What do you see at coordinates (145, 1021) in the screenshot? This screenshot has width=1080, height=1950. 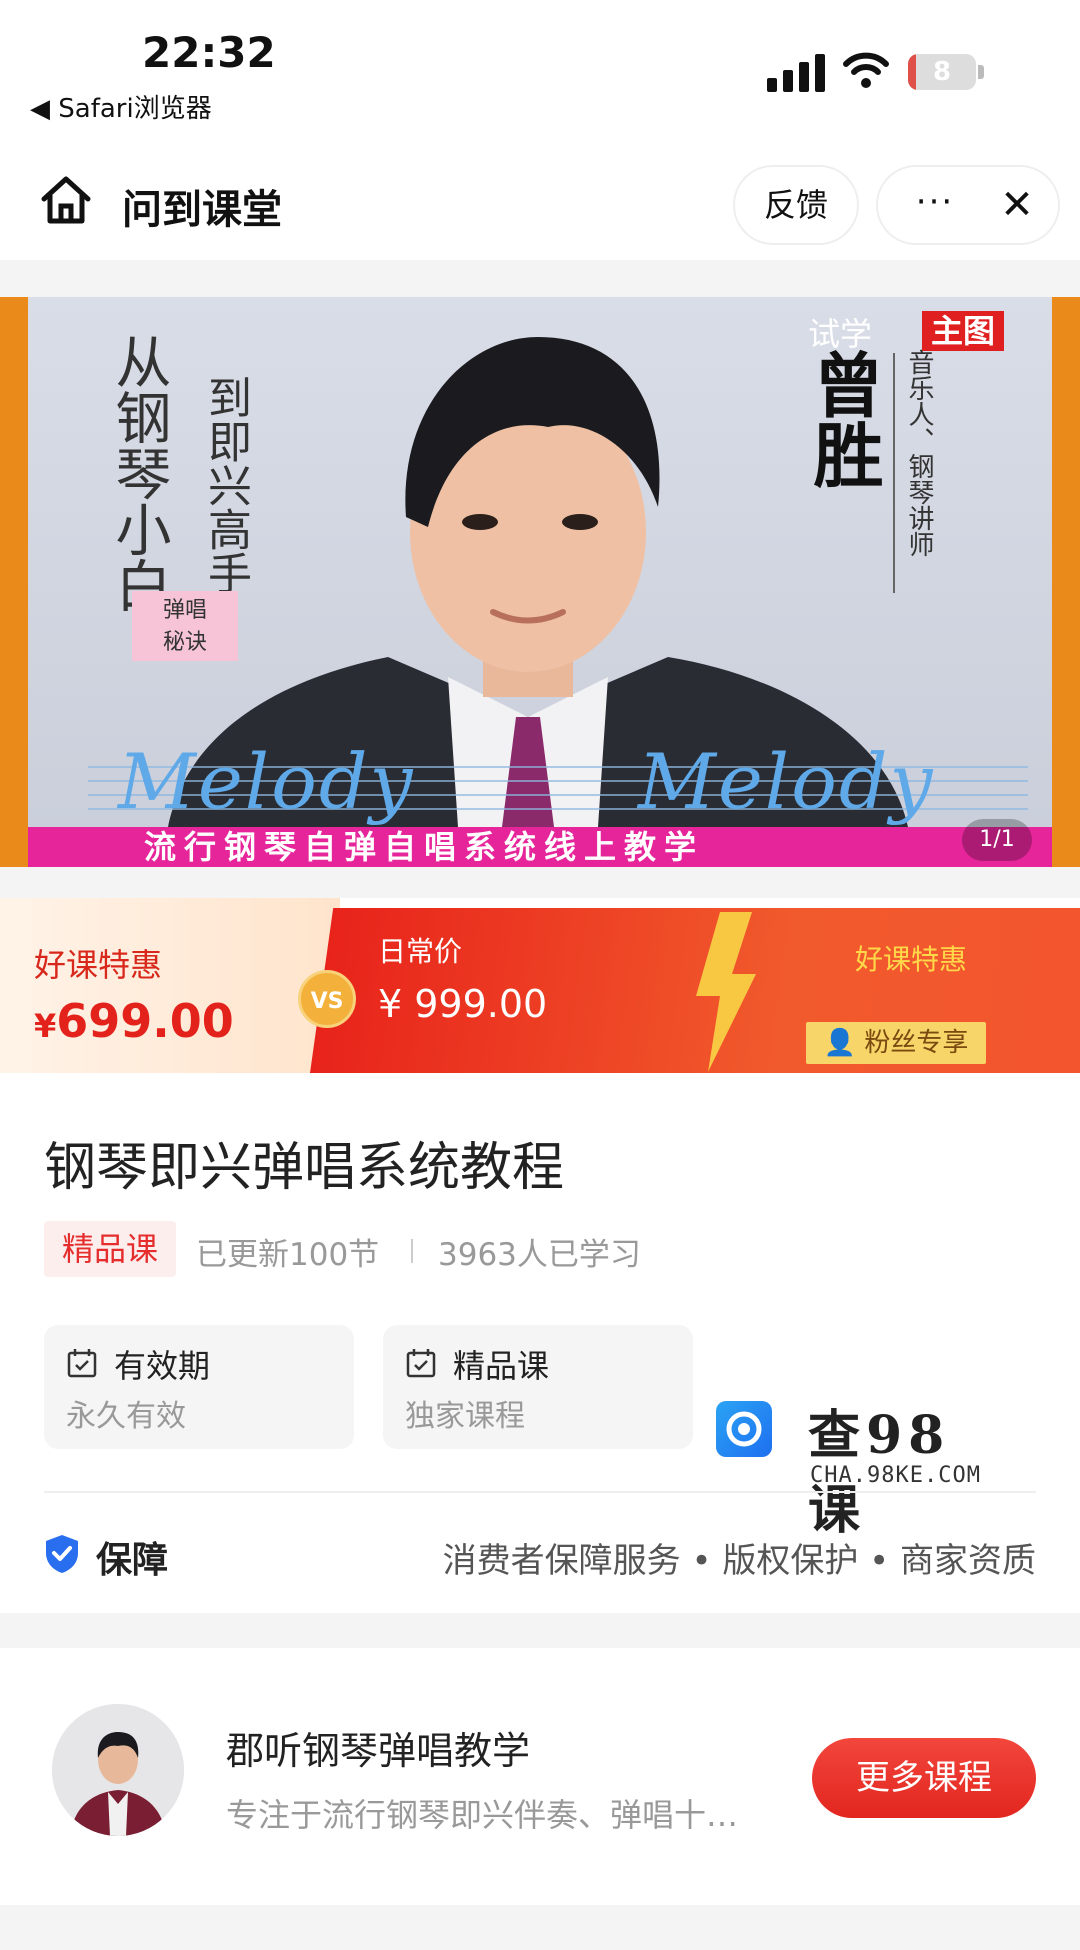 I see `deal-price-value: 699.00` at bounding box center [145, 1021].